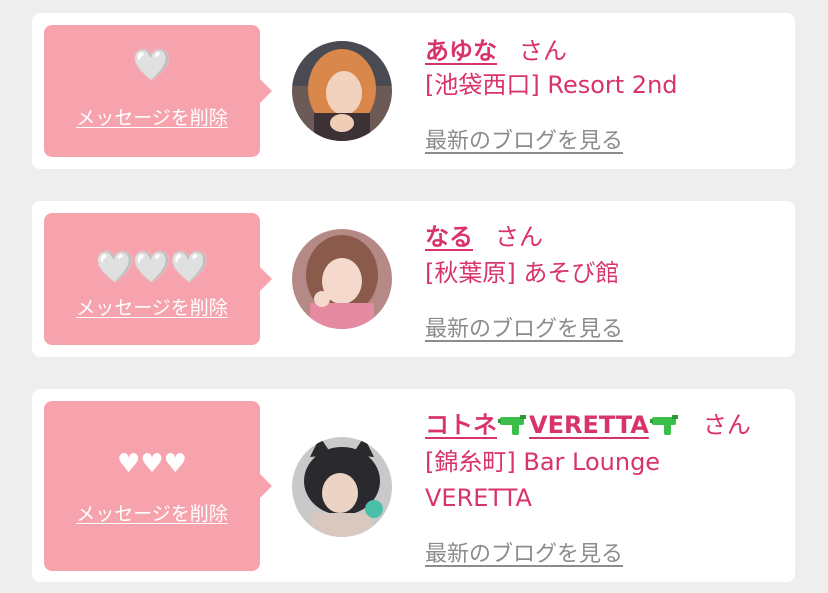  I want to click on shop-name-line2: VERETTA, so click(478, 498).